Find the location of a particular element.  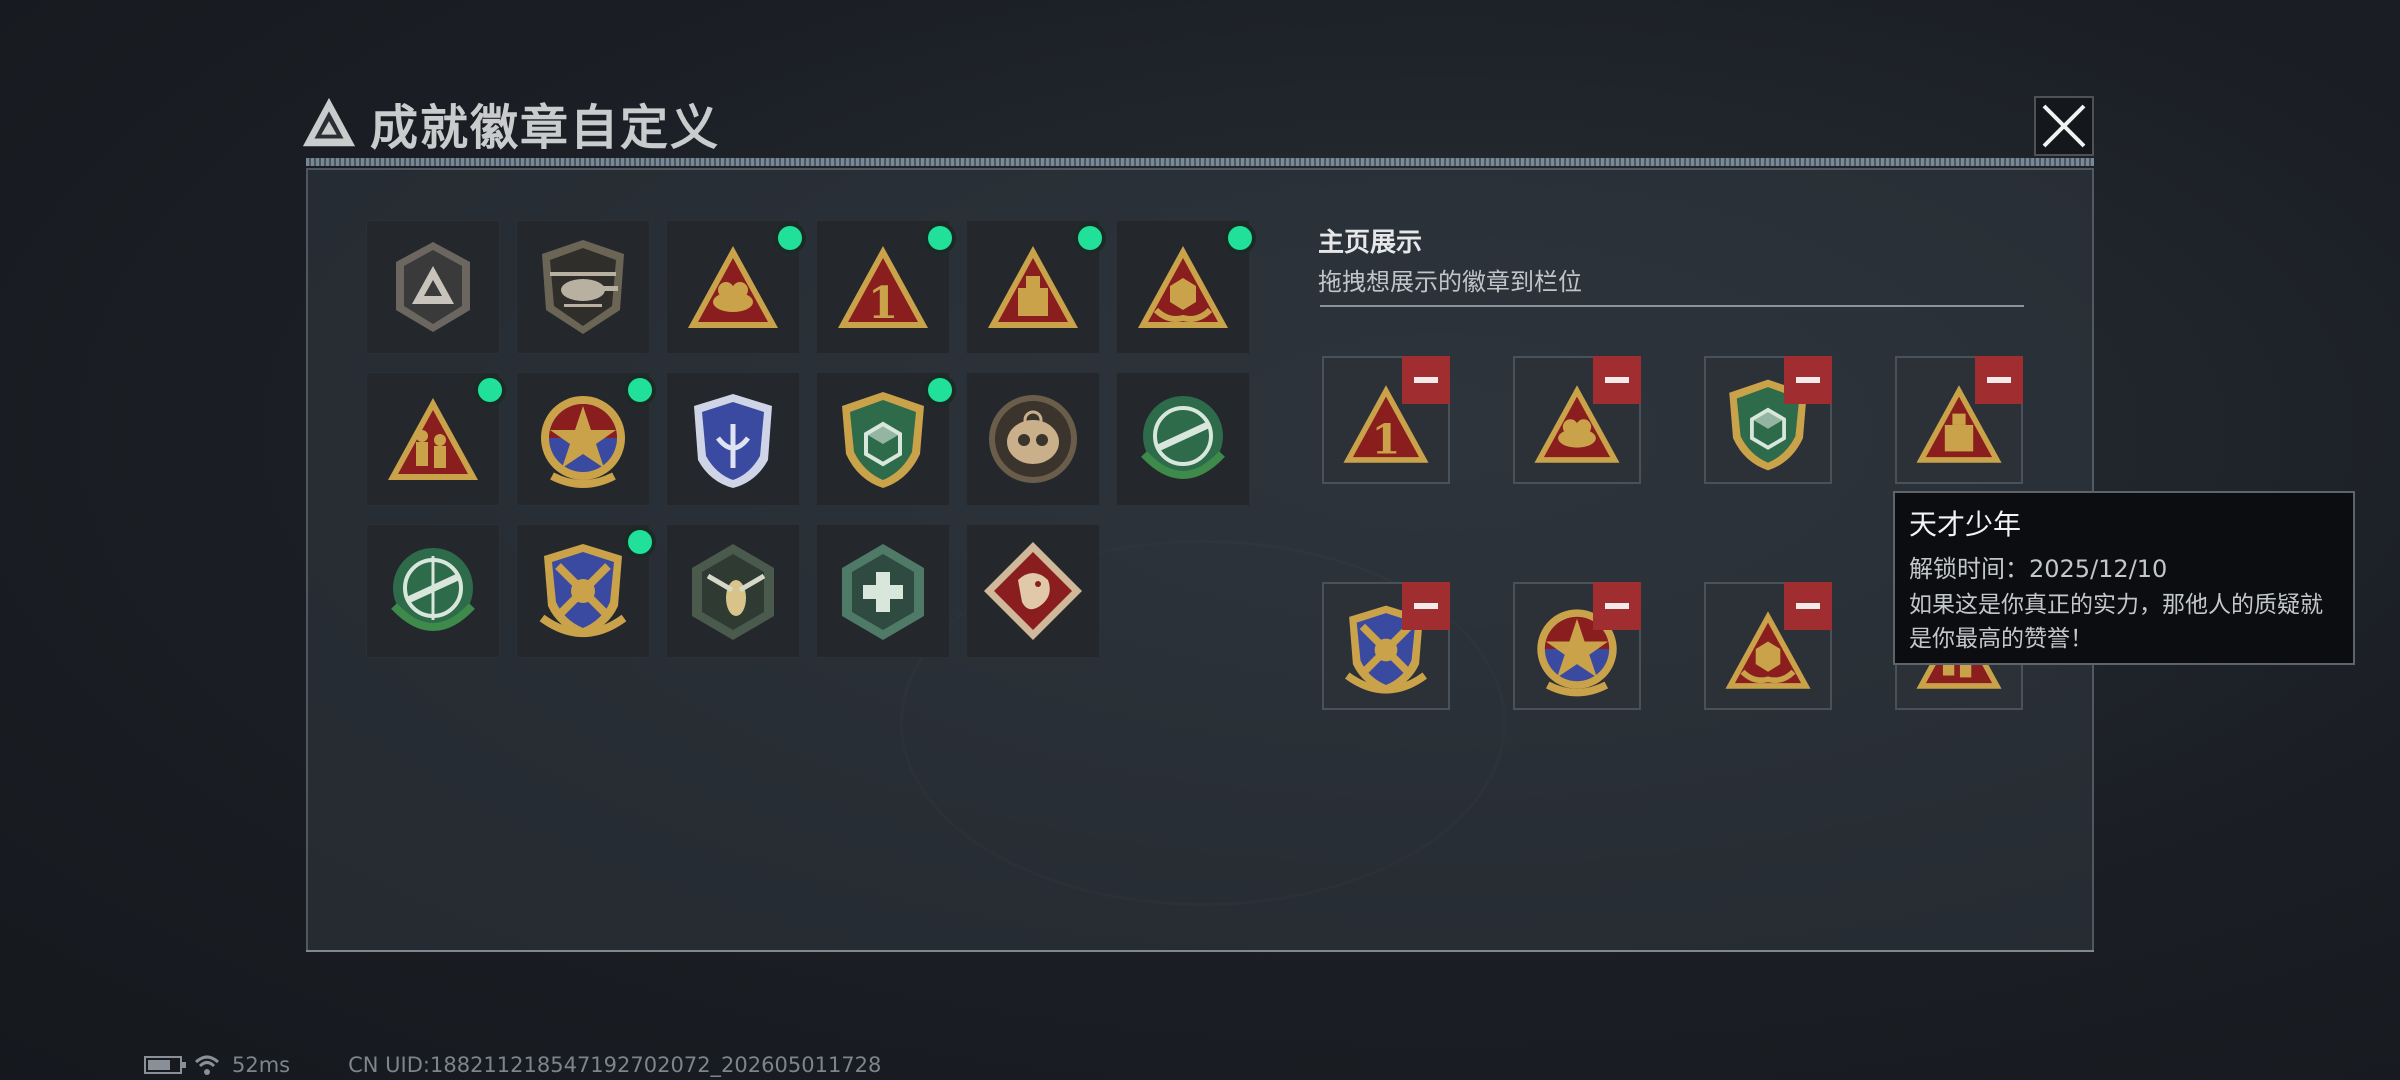

title-divider is located at coordinates (1200, 162).